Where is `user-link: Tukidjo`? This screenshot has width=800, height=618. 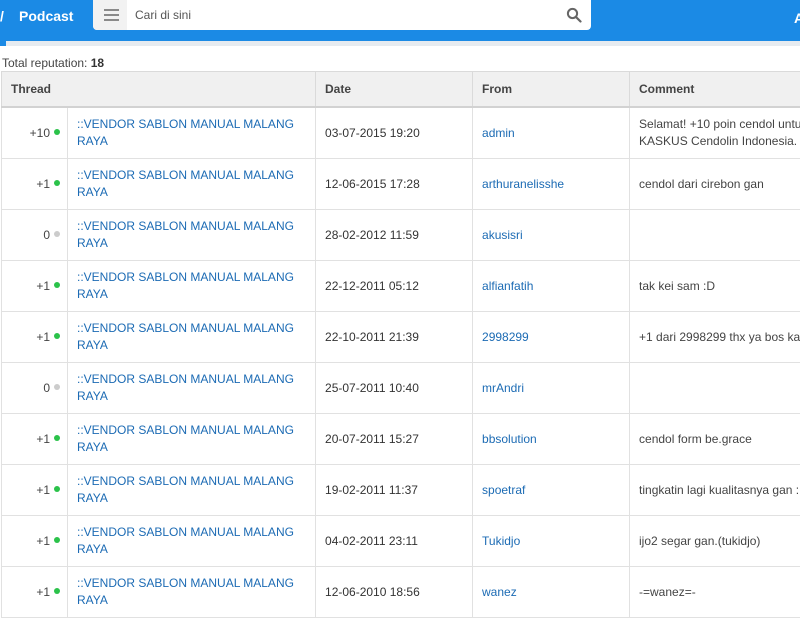 user-link: Tukidjo is located at coordinates (501, 541).